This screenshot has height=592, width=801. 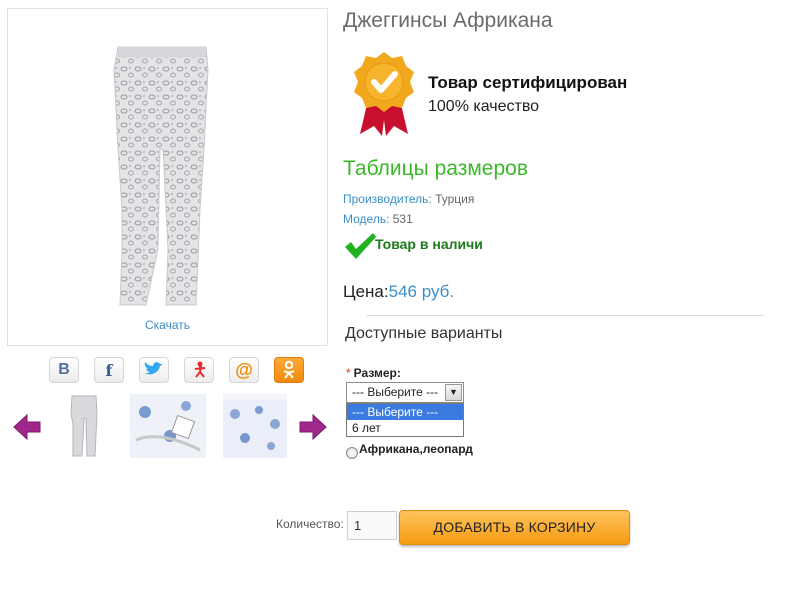 I want to click on size-select: --- Выберите --- ▼, so click(x=405, y=392).